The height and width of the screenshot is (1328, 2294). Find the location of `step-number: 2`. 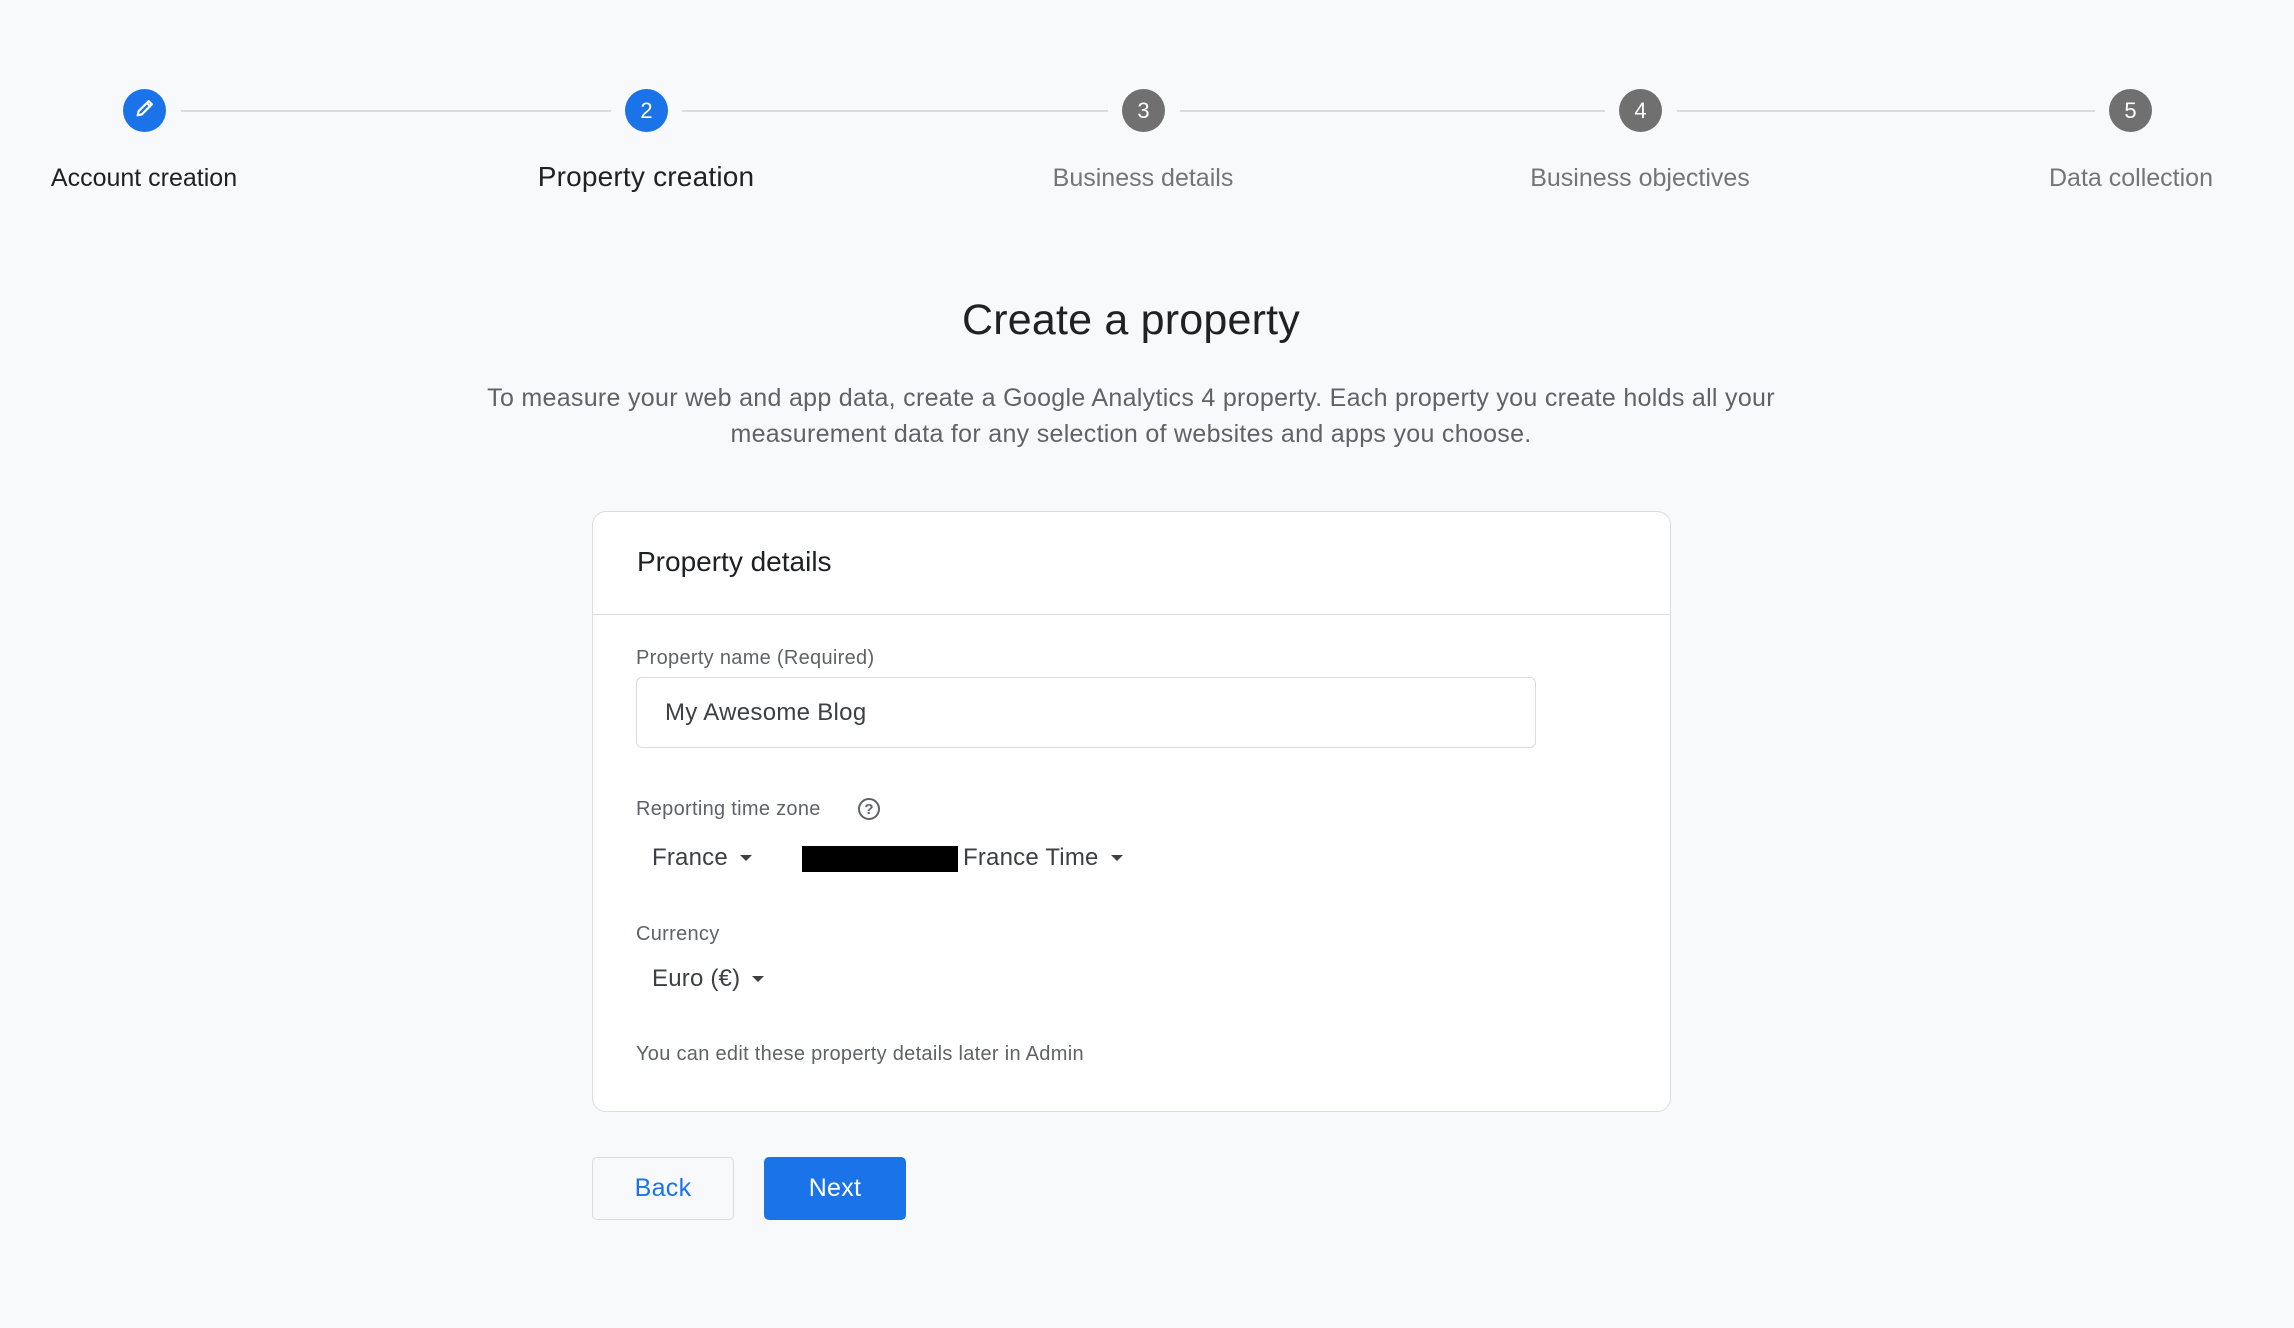

step-number: 2 is located at coordinates (646, 110).